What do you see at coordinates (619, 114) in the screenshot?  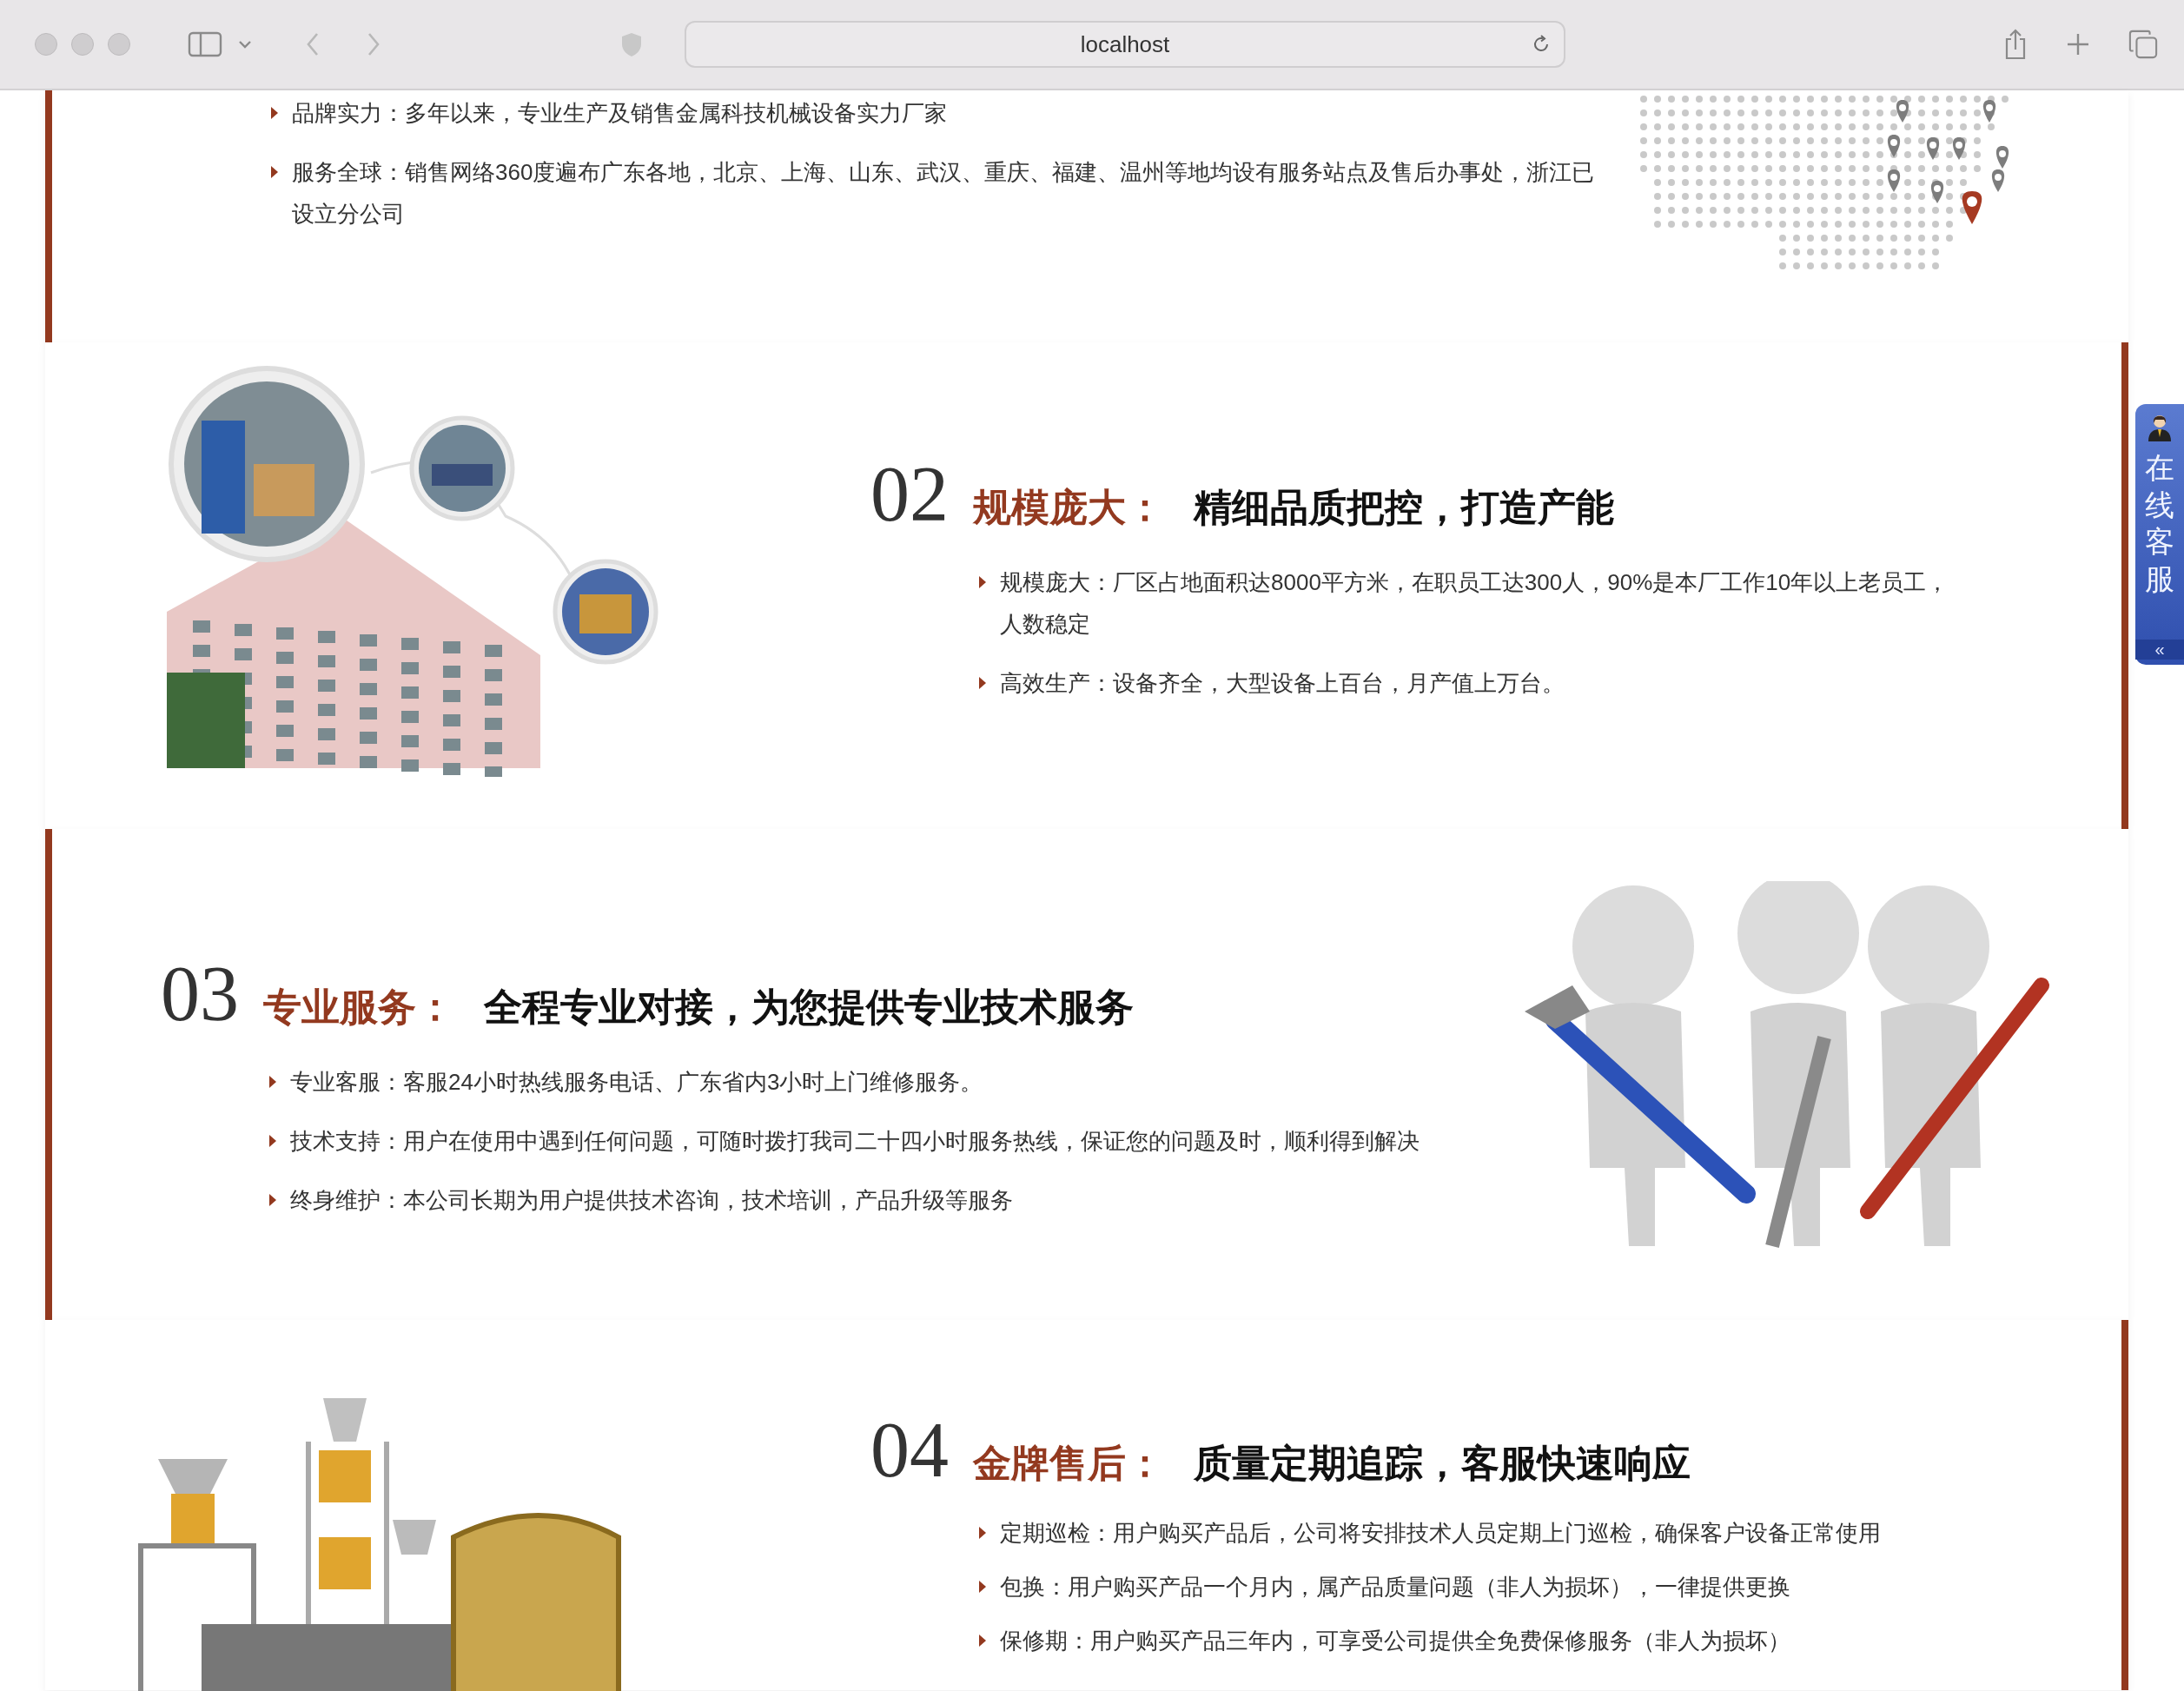 I see `bullet-text: 品牌实力：多年以来，专业生产及销售金属科技机械设备实力厂家` at bounding box center [619, 114].